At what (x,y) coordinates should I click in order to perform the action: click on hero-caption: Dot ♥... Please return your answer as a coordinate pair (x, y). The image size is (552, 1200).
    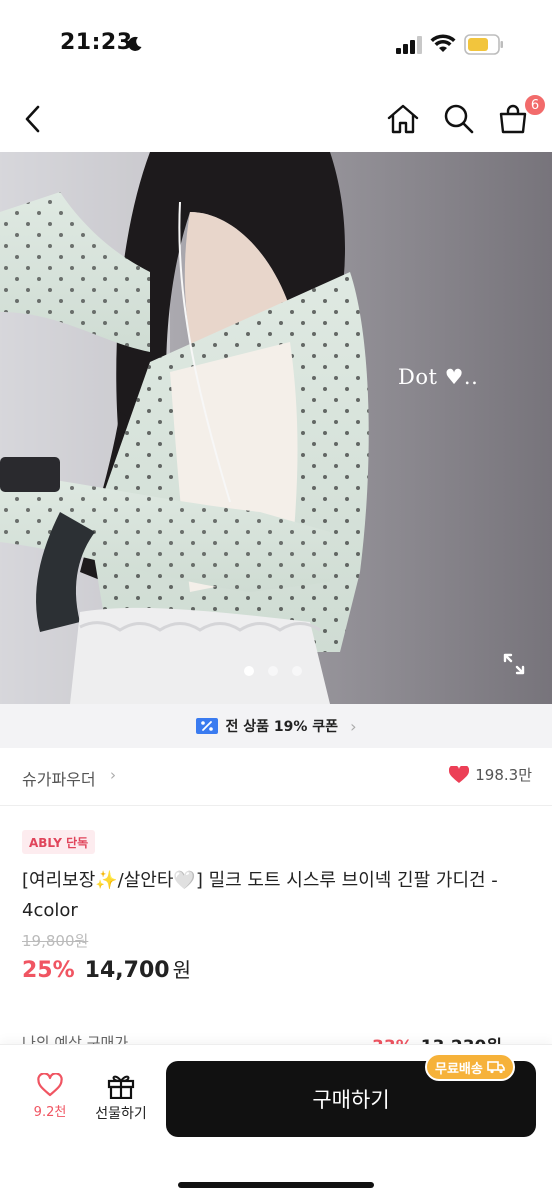
    Looking at the image, I should click on (438, 377).